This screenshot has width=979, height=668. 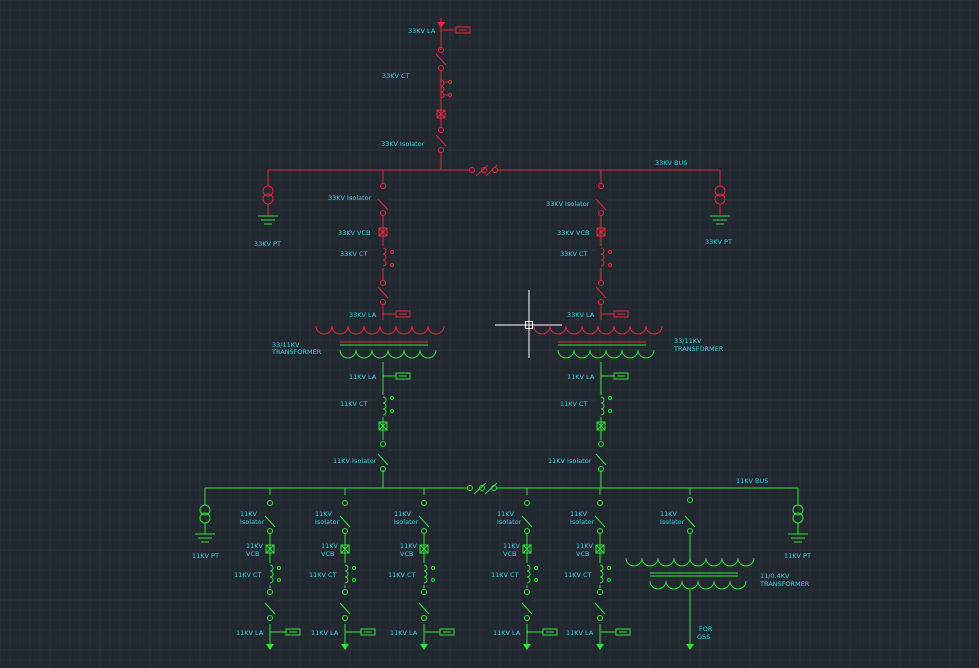 I want to click on left-33-isolator-label: 33KV Isolator, so click(x=350, y=198).